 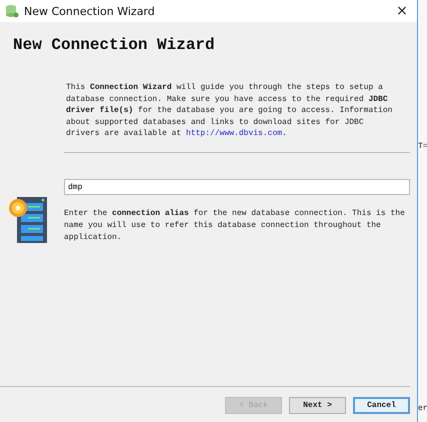 I want to click on background-text: T=, so click(x=422, y=146).